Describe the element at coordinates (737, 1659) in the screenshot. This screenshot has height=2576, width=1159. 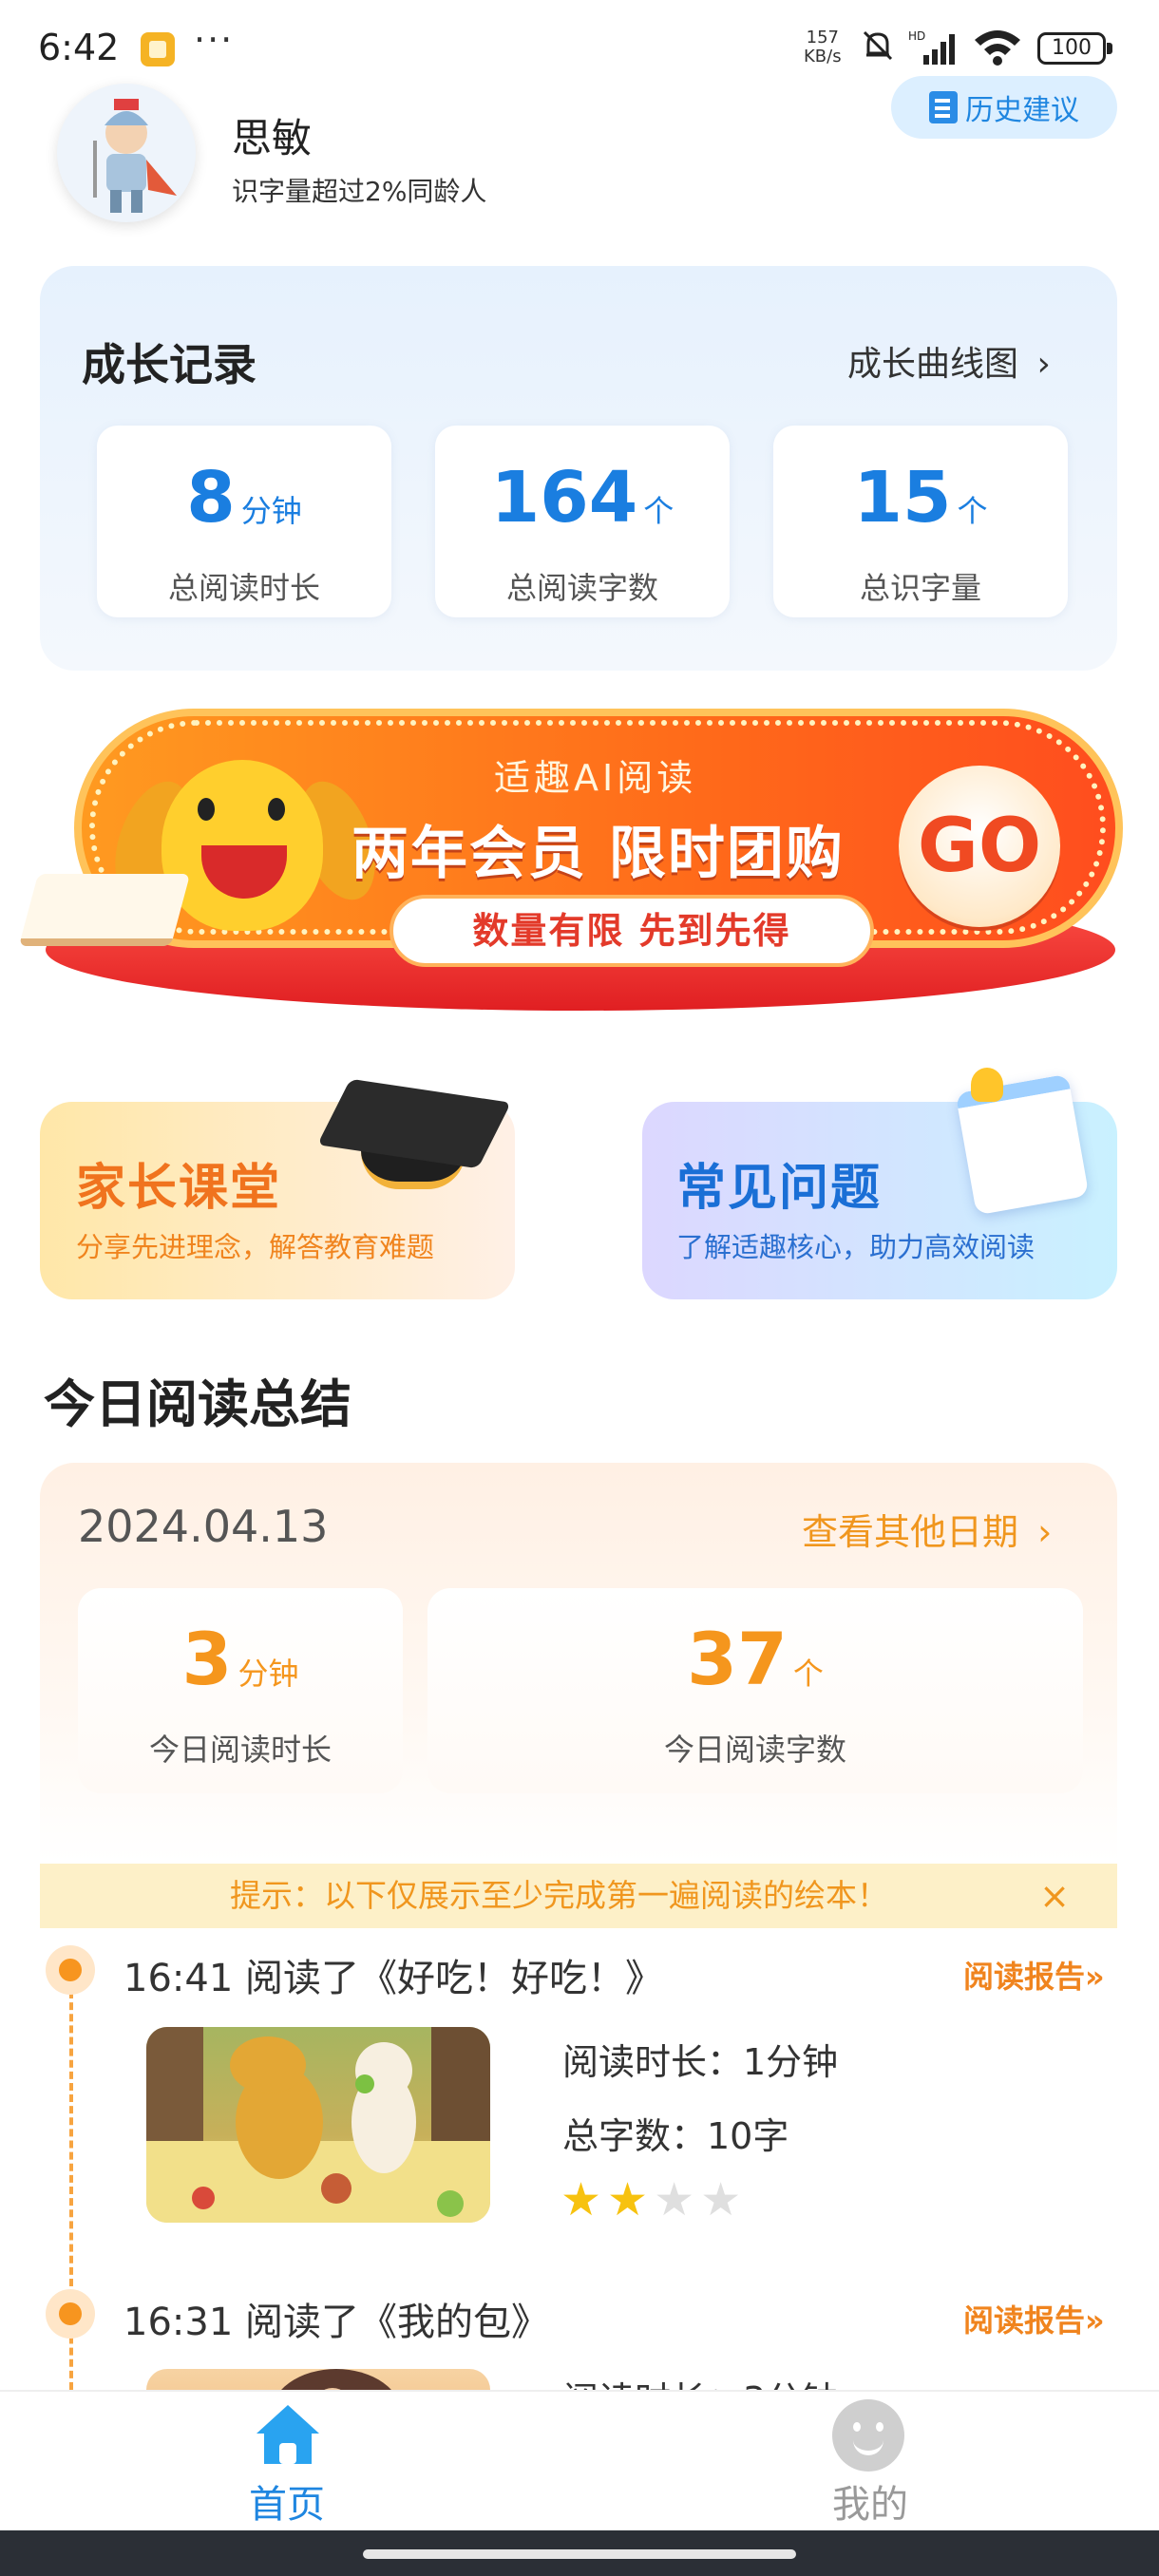
I see `stat-value: 37` at that location.